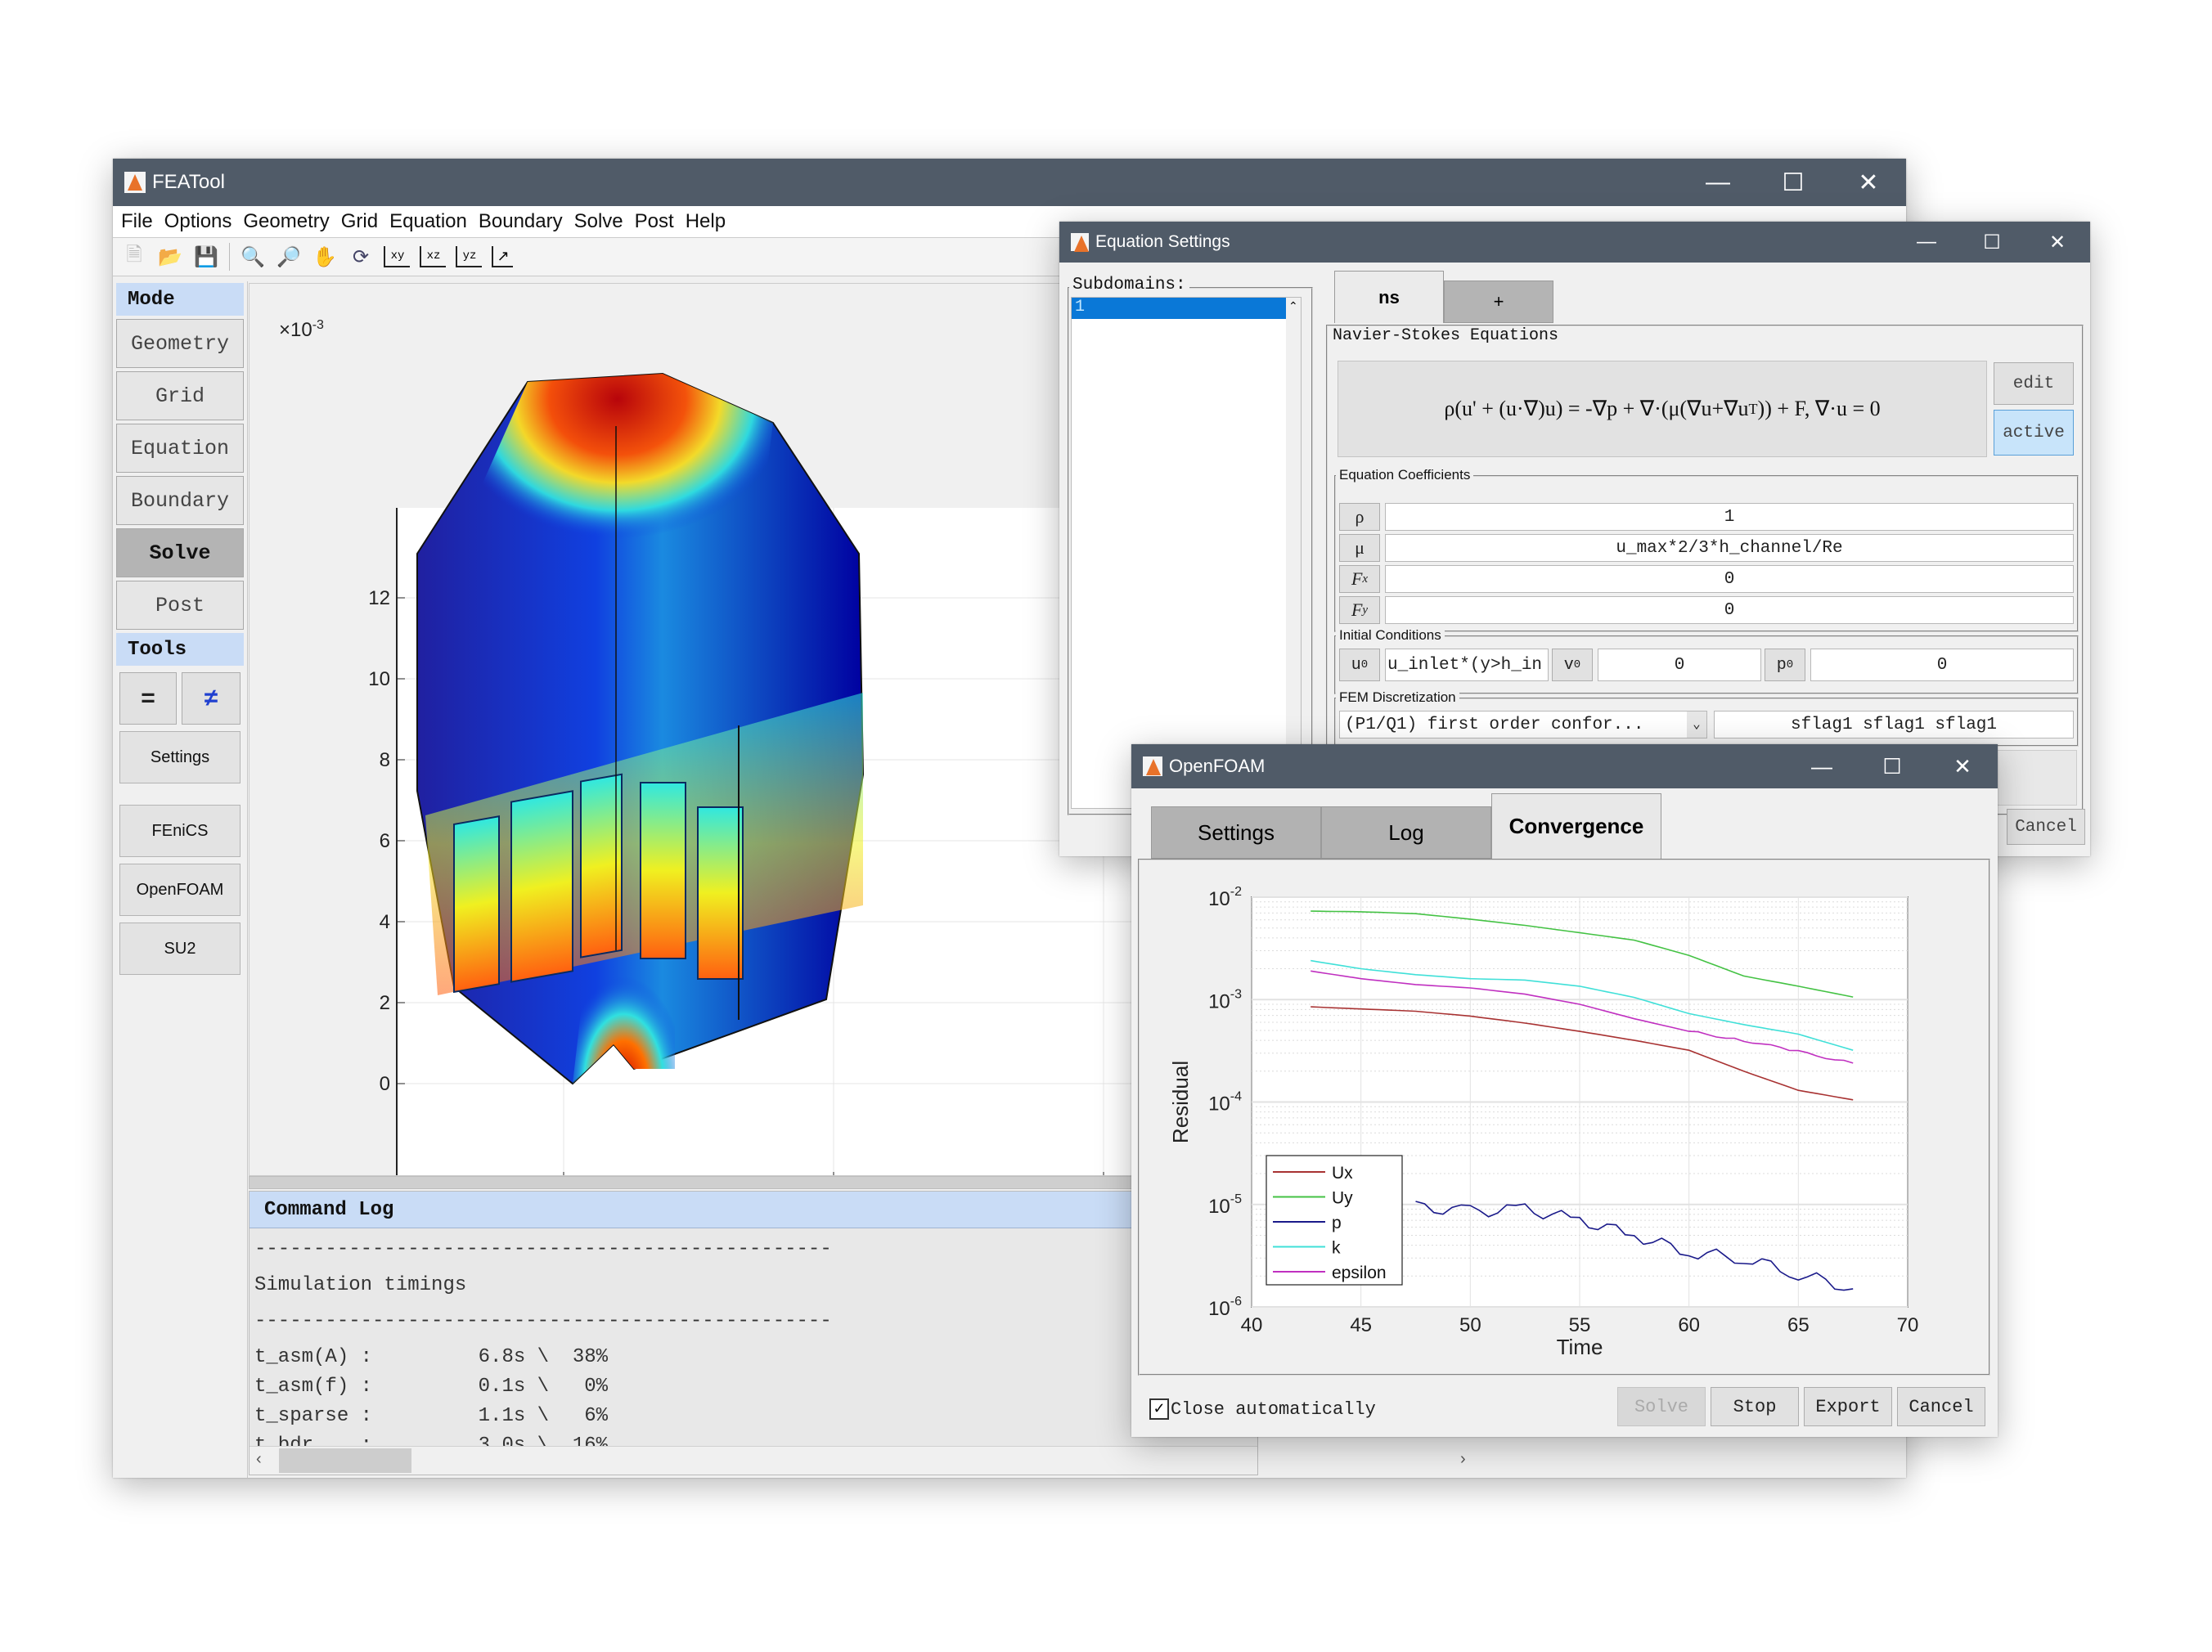  What do you see at coordinates (361, 257) in the screenshot?
I see `rotate-icon: ⟳` at bounding box center [361, 257].